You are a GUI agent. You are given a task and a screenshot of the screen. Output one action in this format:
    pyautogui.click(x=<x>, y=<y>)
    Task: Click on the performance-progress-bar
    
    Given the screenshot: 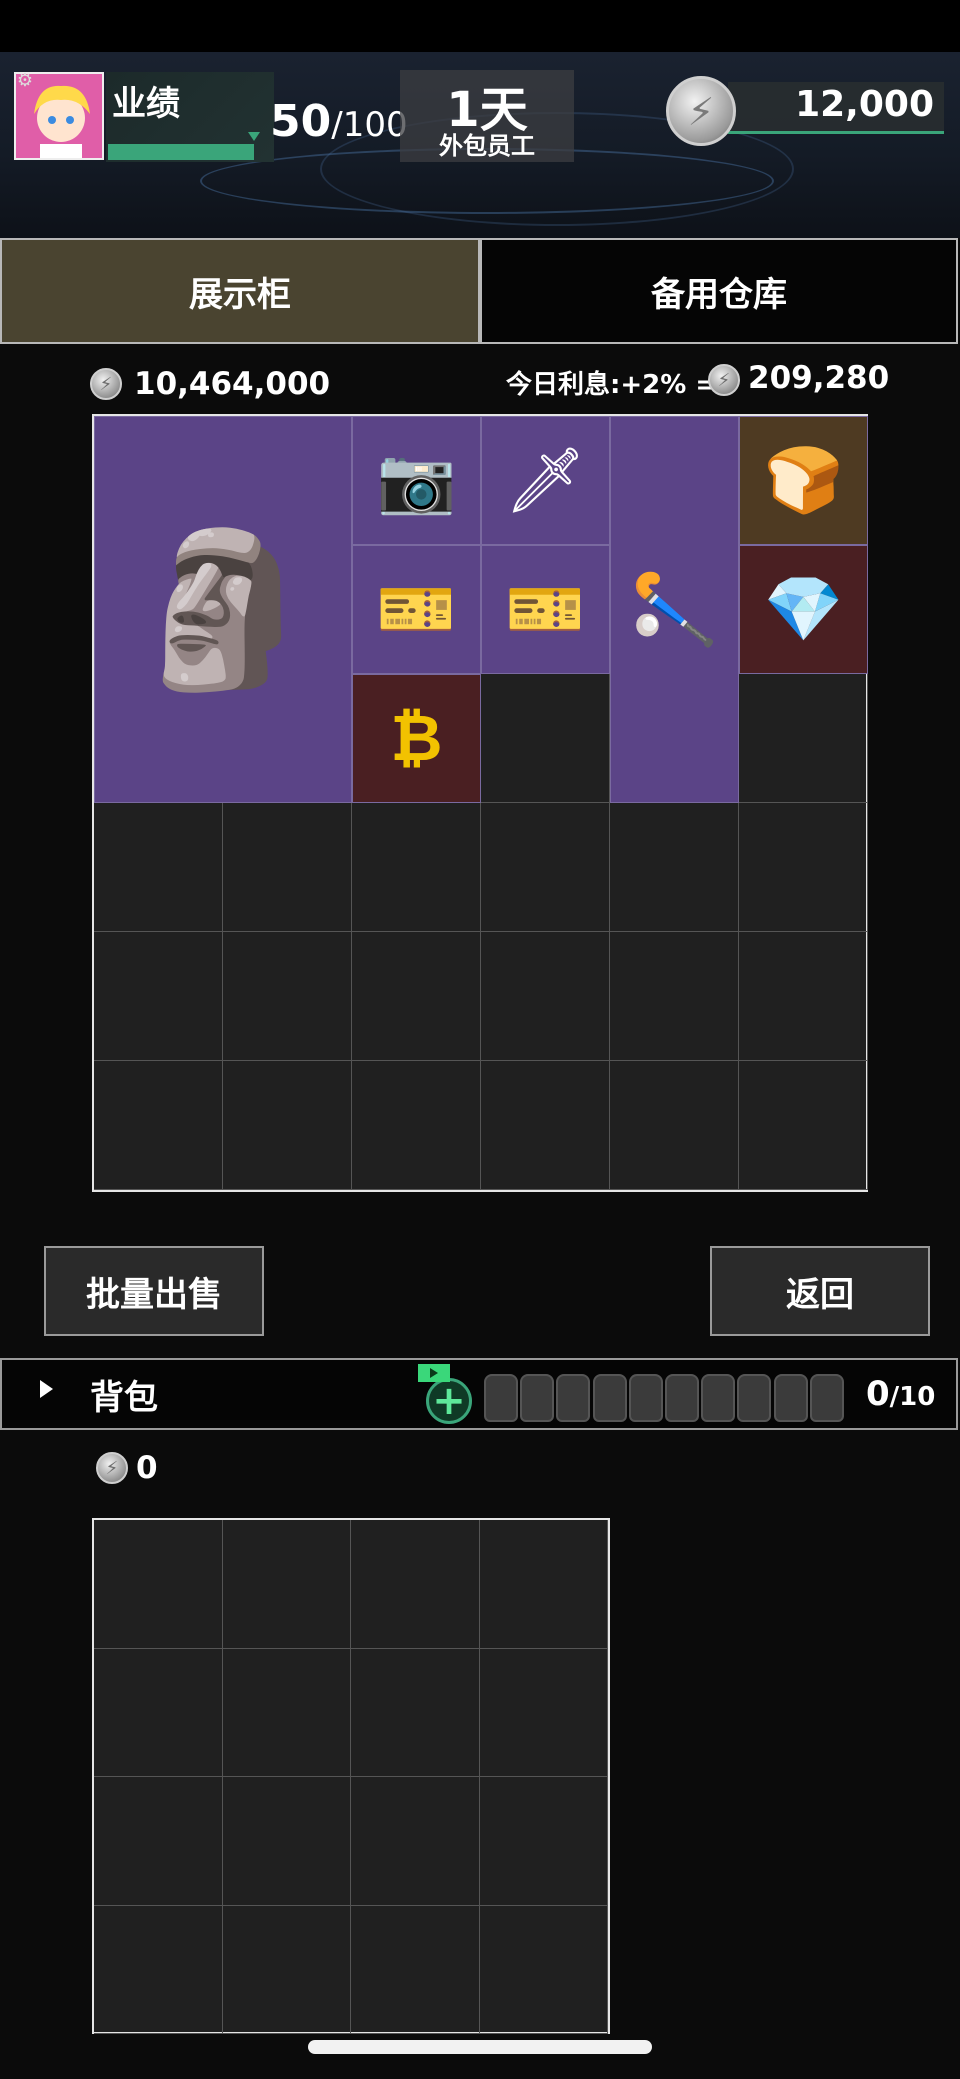 What is the action you would take?
    pyautogui.click(x=181, y=152)
    